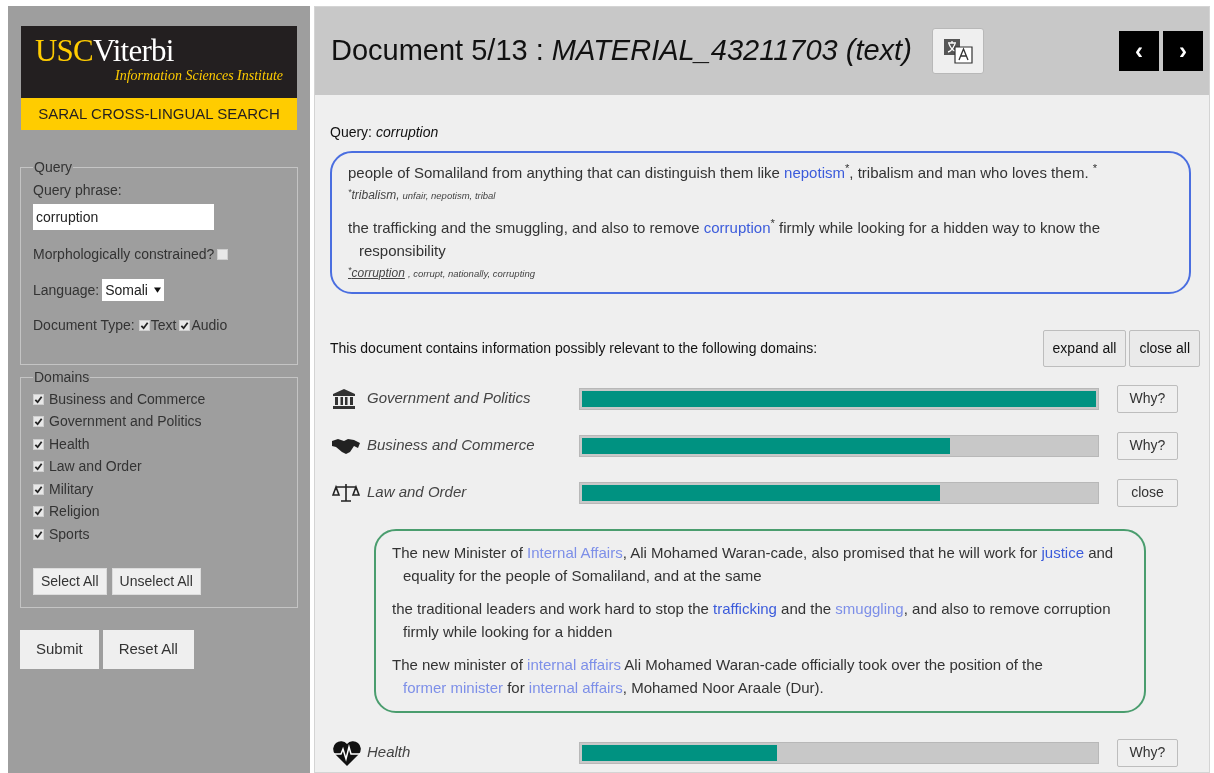  Describe the element at coordinates (62, 377) in the screenshot. I see `section-legend: Domains` at that location.